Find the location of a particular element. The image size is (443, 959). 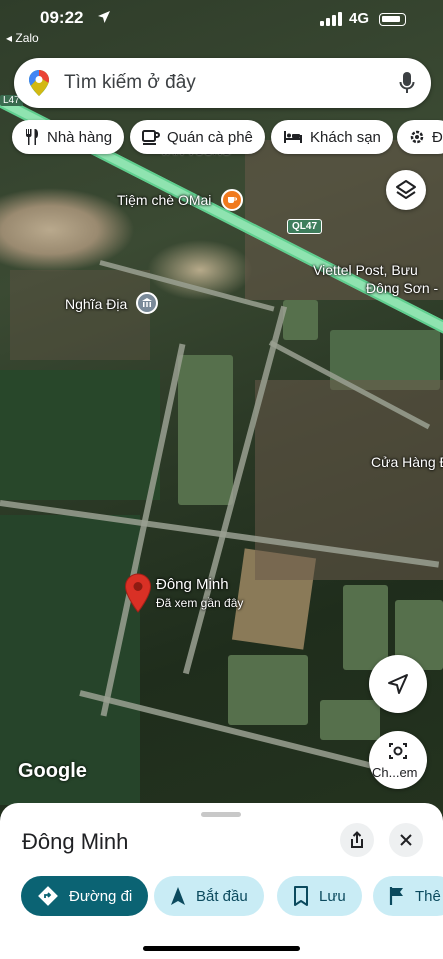

poi-label-nghia-dia: Nghĩa Địa is located at coordinates (96, 304).